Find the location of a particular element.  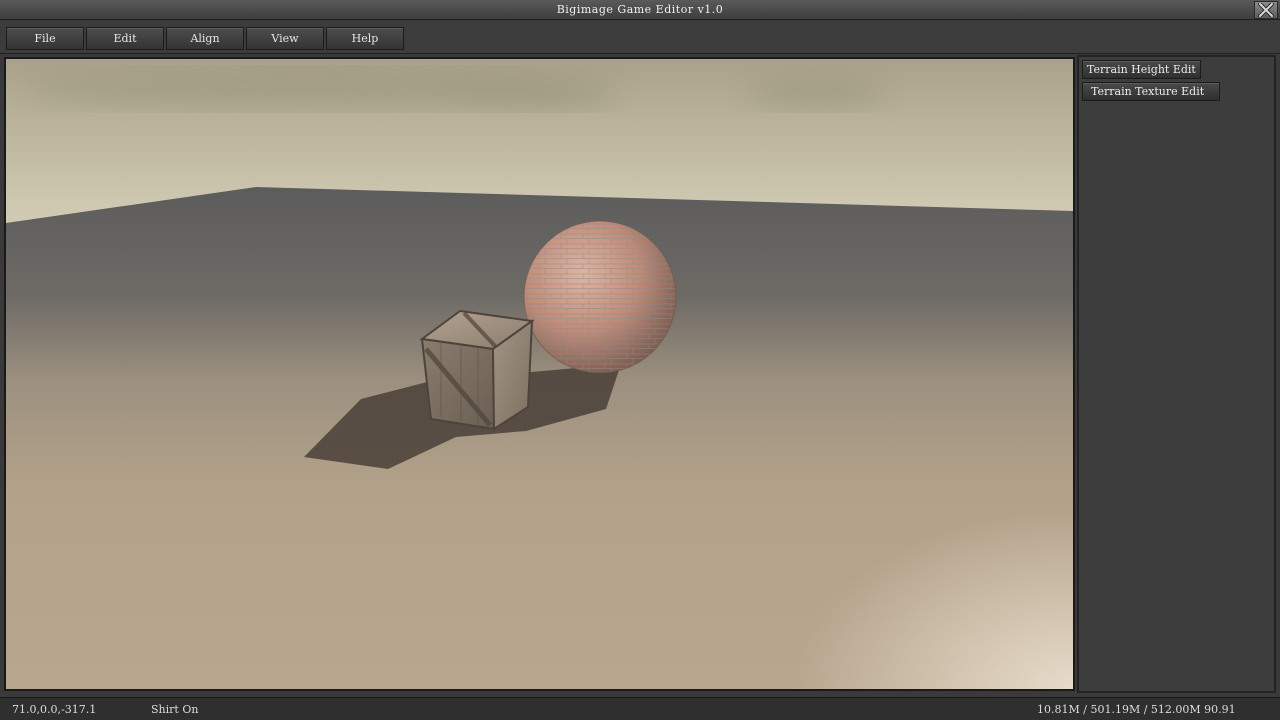

menu-help: Help is located at coordinates (365, 38).